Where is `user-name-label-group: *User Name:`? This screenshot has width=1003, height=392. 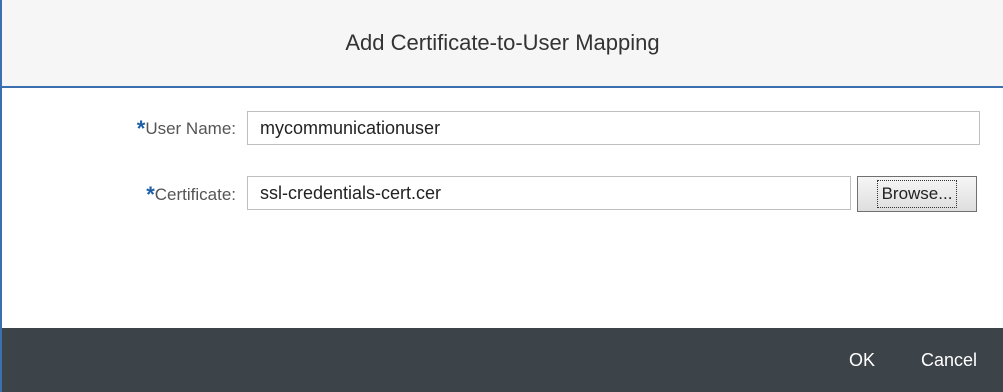 user-name-label-group: *User Name: is located at coordinates (169, 129).